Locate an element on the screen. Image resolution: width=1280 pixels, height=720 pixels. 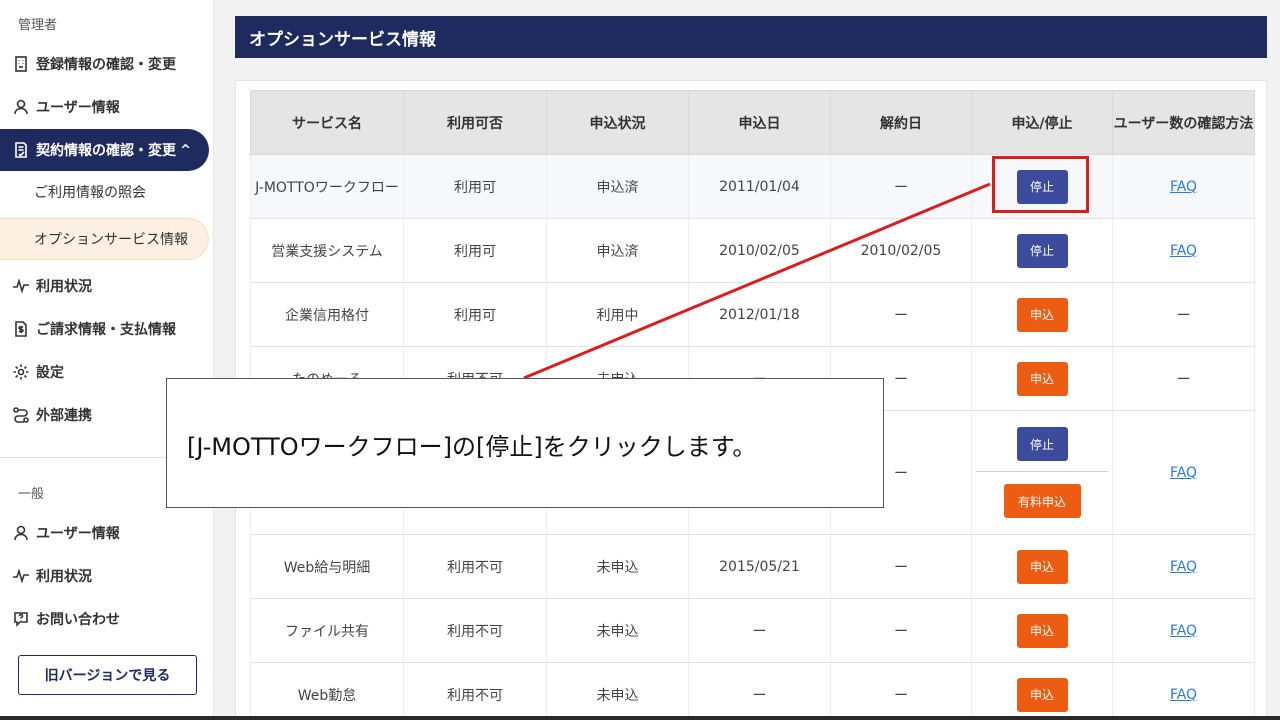
table-row: 企業信用格付 利用可 利用中 2012/01/18 ー 申込 ー is located at coordinates (752, 314).